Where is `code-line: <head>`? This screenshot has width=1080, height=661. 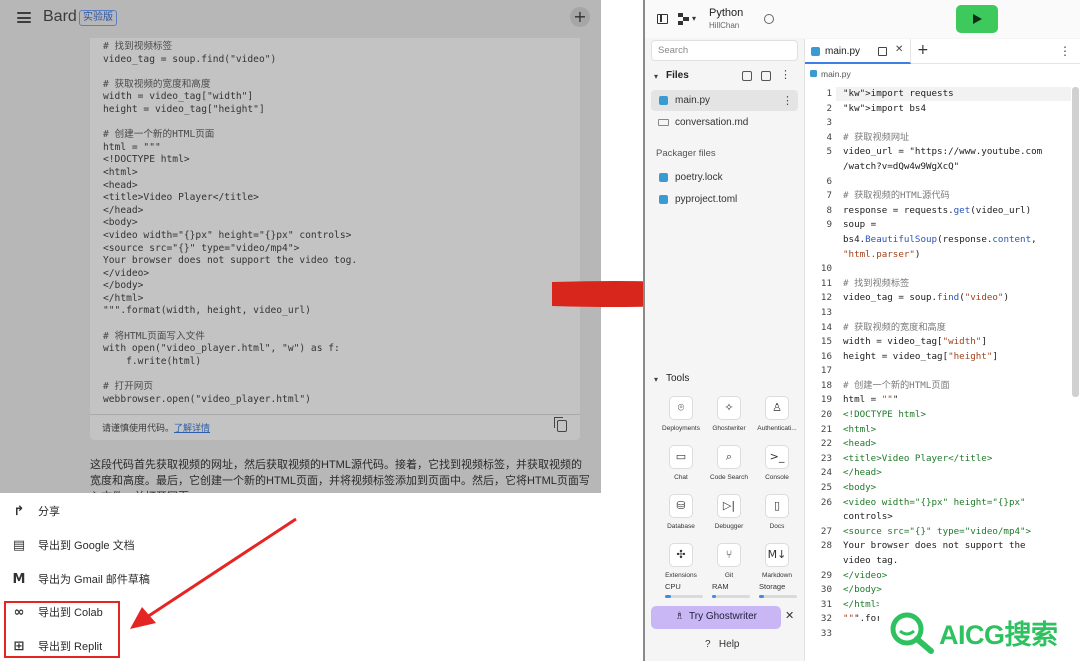
code-line: <head> is located at coordinates (860, 444).